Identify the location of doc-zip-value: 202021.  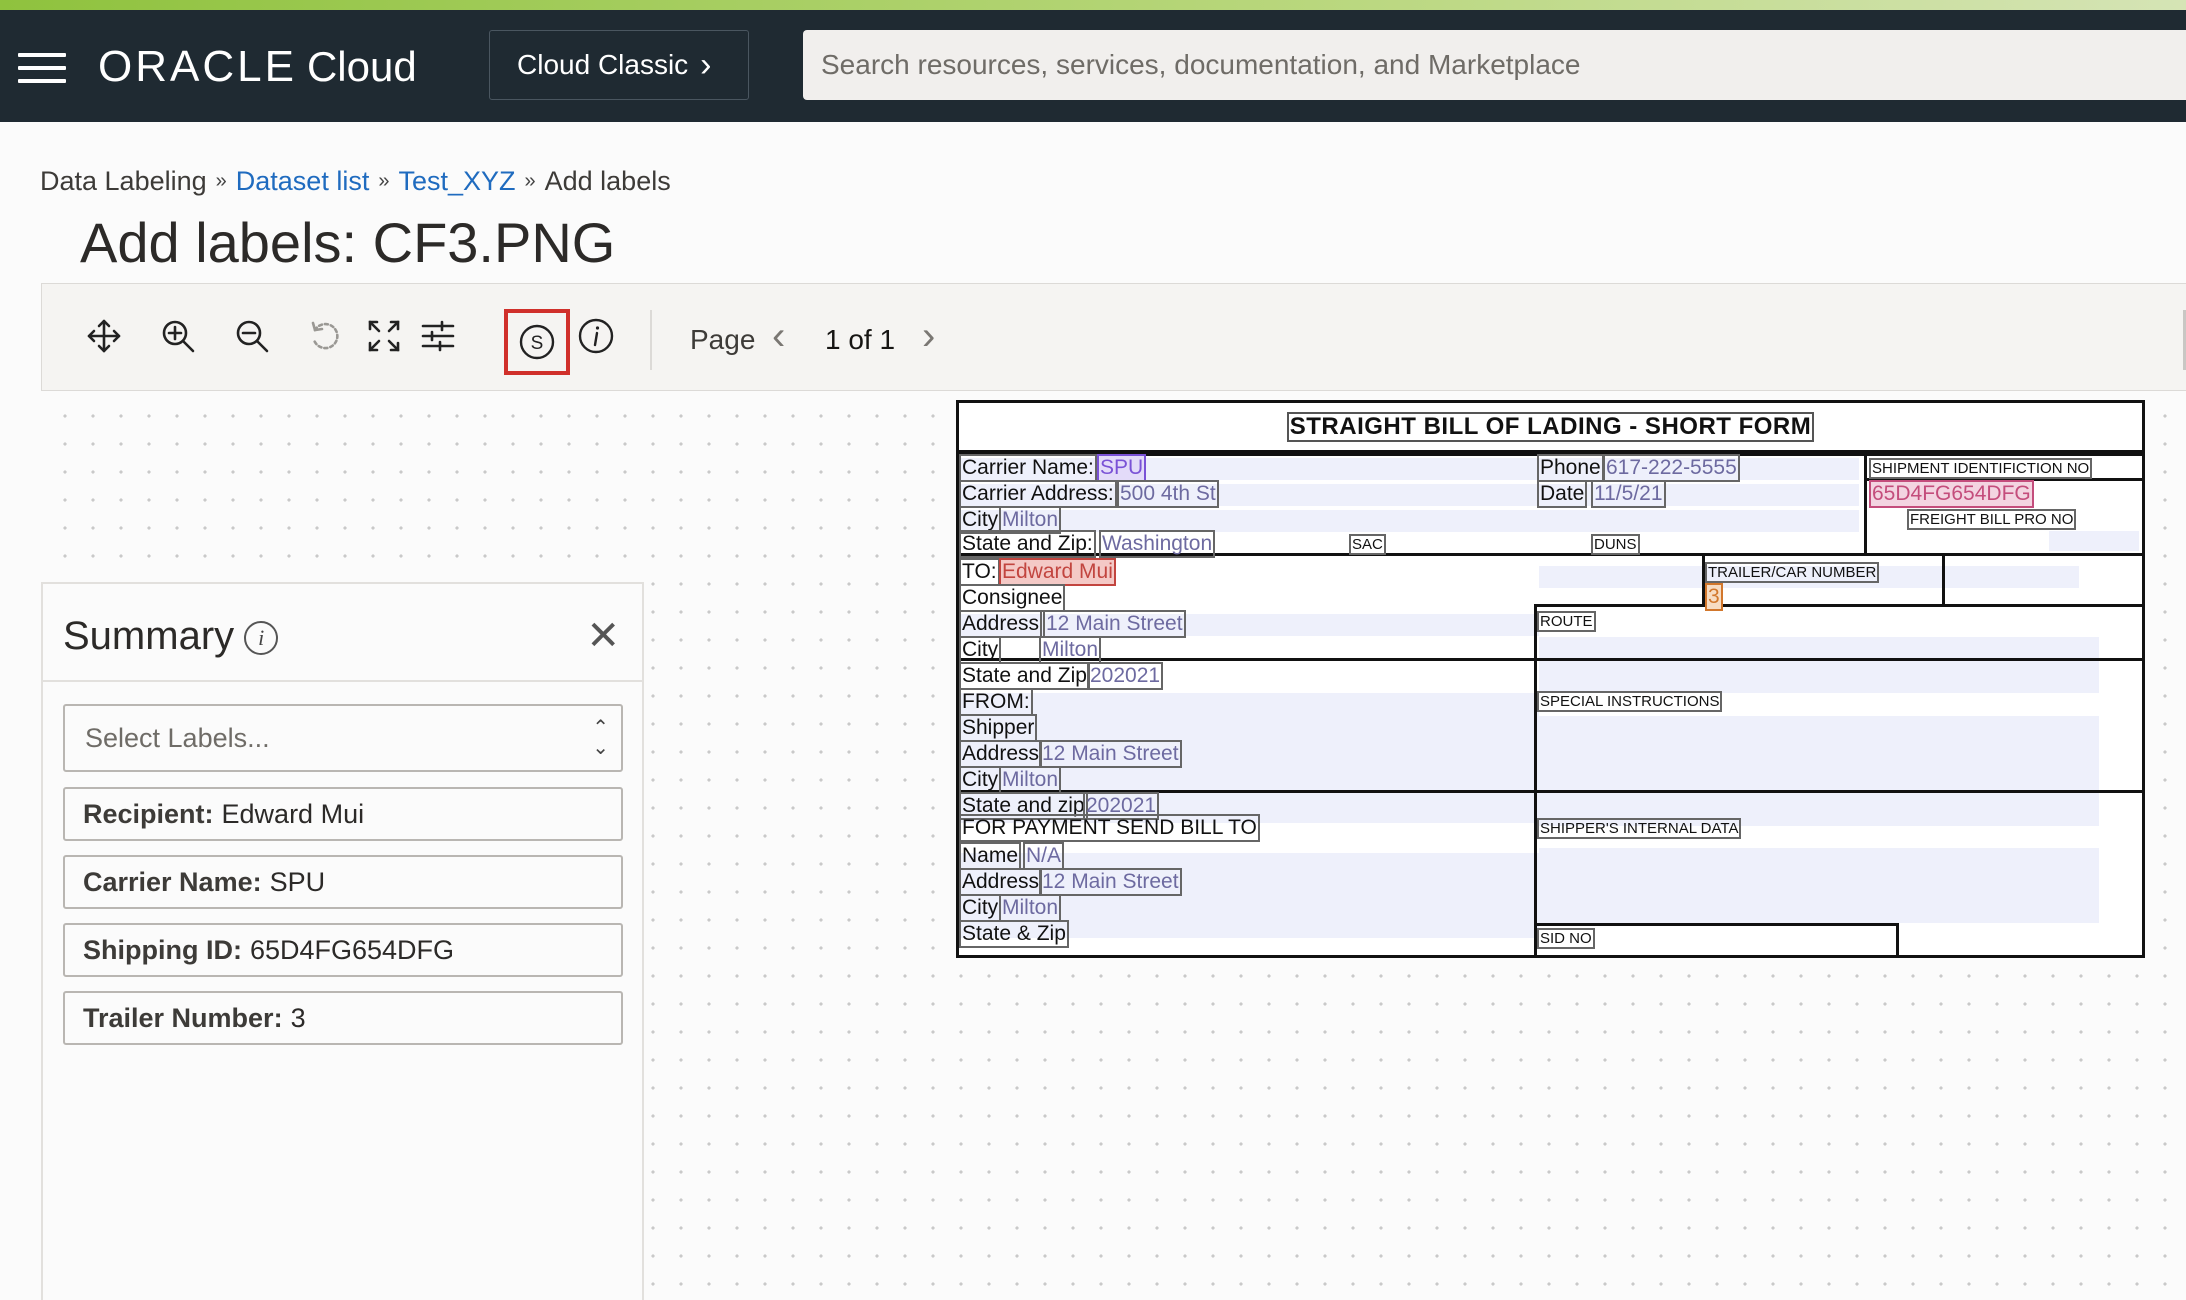
(1125, 676).